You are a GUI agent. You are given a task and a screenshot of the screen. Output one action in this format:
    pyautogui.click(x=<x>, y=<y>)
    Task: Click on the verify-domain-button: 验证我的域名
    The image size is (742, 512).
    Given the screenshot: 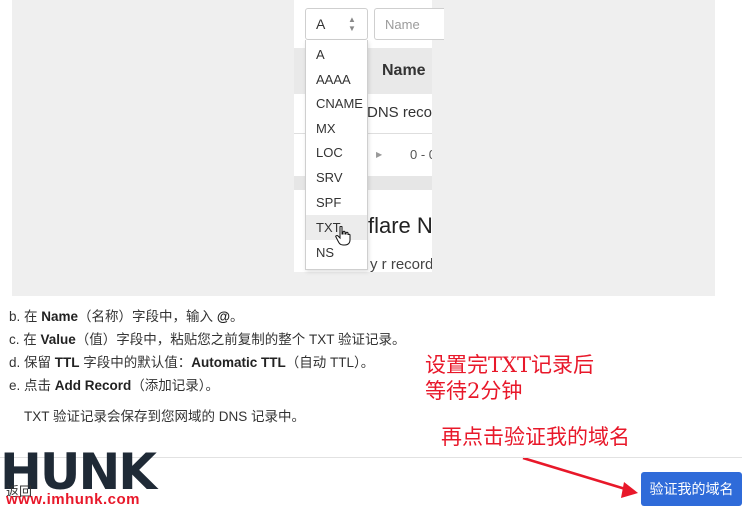 What is the action you would take?
    pyautogui.click(x=691, y=489)
    